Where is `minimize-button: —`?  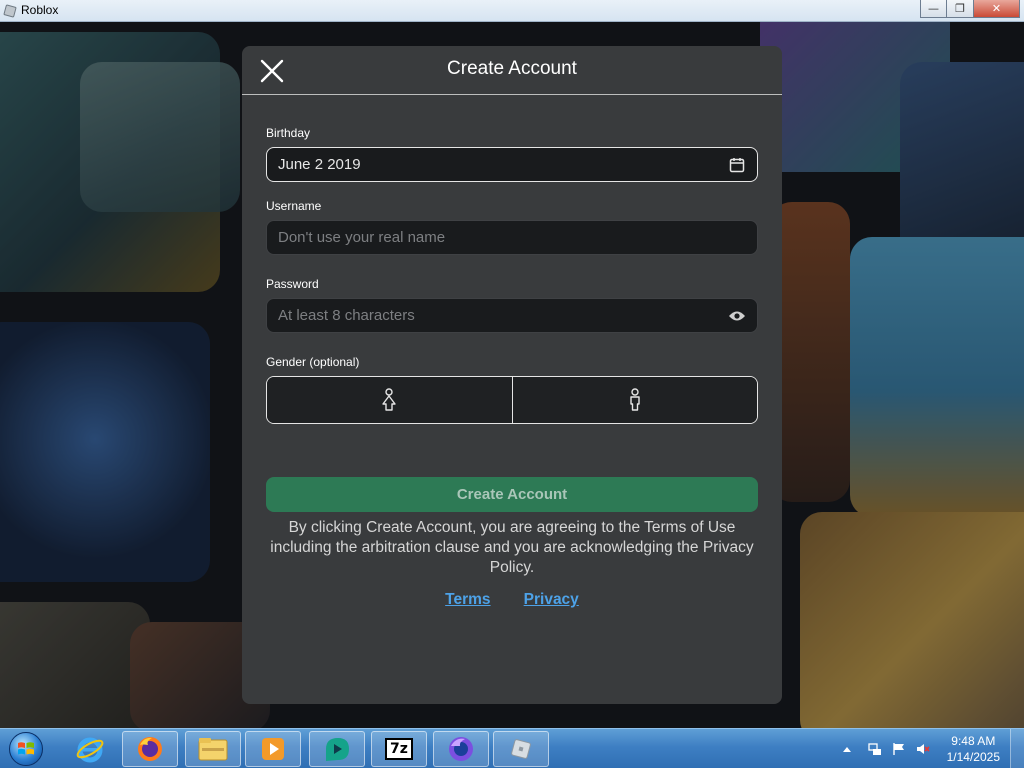 minimize-button: — is located at coordinates (933, 9).